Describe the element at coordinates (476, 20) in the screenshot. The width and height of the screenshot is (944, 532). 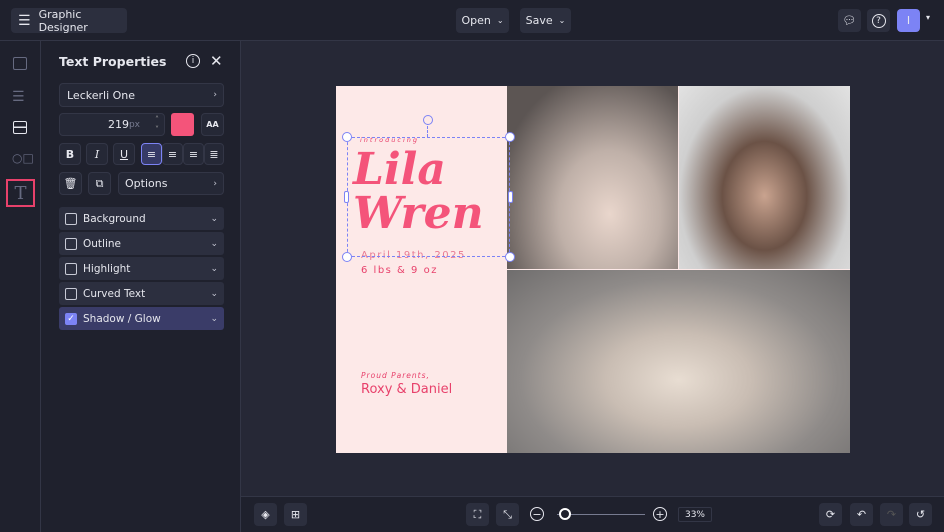
I see `open-label: Open` at that location.